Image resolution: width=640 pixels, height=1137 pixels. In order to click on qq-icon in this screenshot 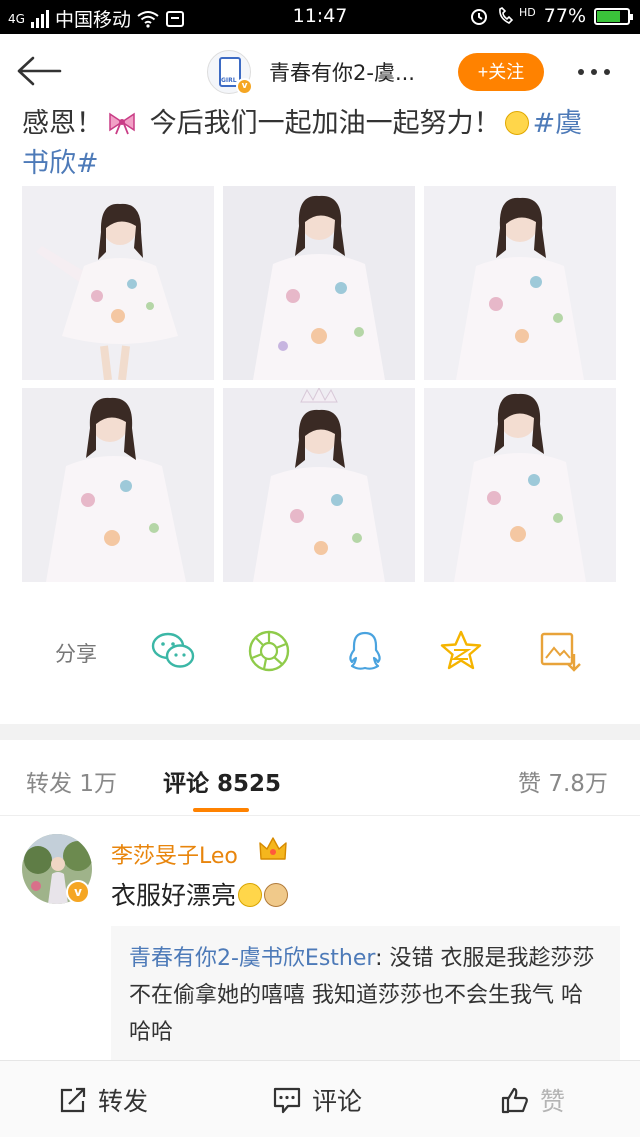, I will do `click(365, 651)`.